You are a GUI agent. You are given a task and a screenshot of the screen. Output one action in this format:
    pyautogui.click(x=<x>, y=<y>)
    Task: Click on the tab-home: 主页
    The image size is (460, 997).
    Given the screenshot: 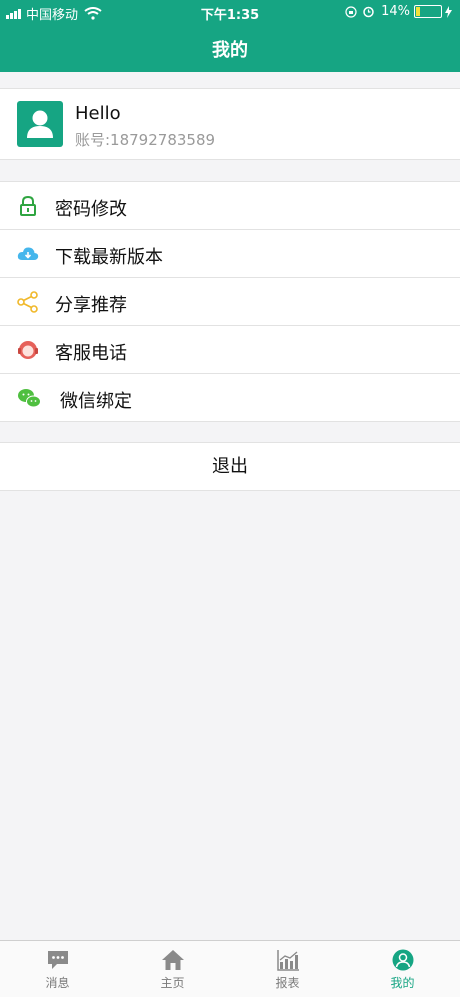 What is the action you would take?
    pyautogui.click(x=172, y=969)
    